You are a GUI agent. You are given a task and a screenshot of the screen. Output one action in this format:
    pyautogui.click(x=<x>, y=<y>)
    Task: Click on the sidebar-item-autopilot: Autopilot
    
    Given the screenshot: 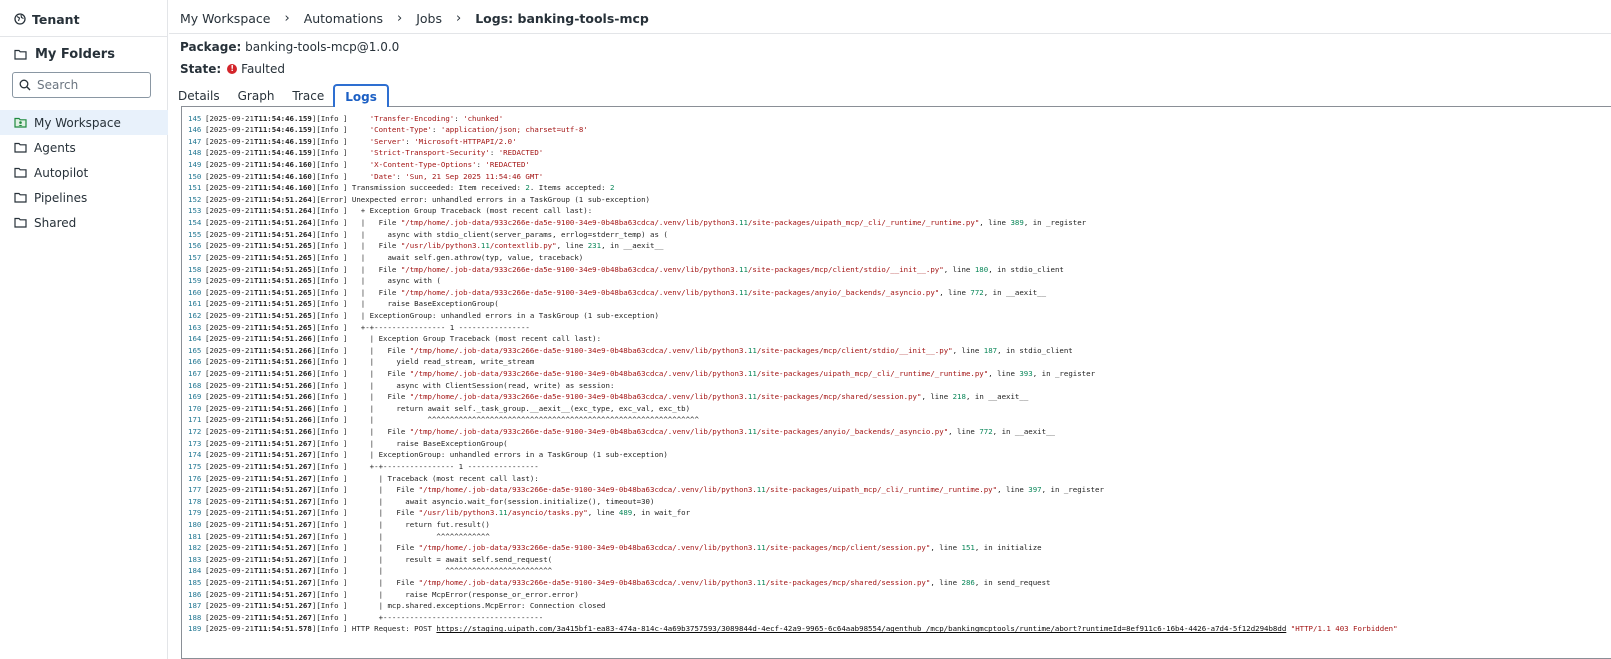 What is the action you would take?
    pyautogui.click(x=84, y=172)
    